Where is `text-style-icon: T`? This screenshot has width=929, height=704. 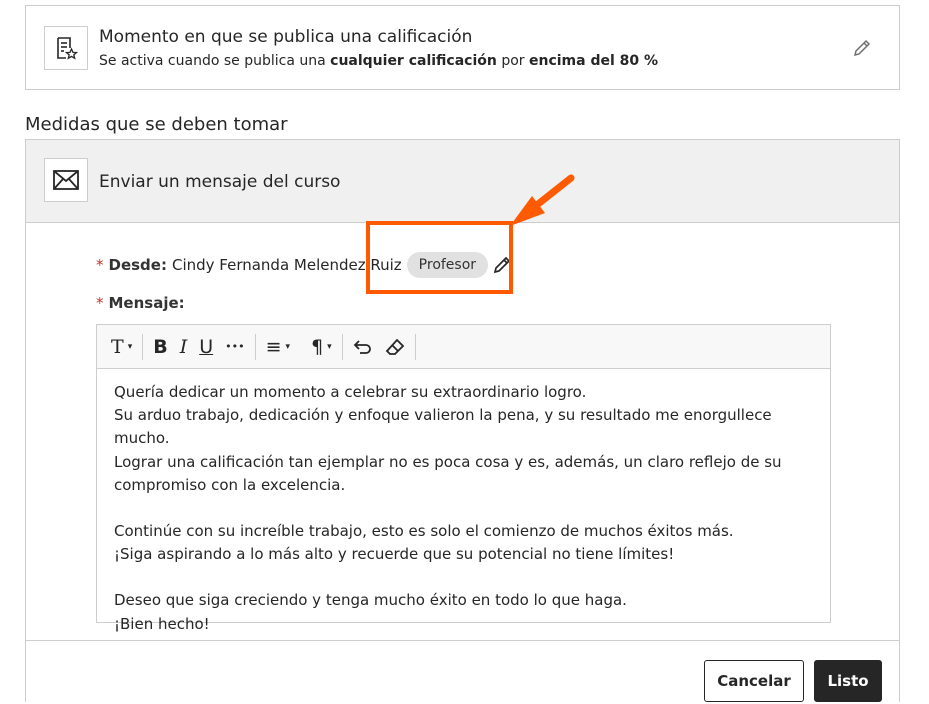
text-style-icon: T is located at coordinates (117, 346).